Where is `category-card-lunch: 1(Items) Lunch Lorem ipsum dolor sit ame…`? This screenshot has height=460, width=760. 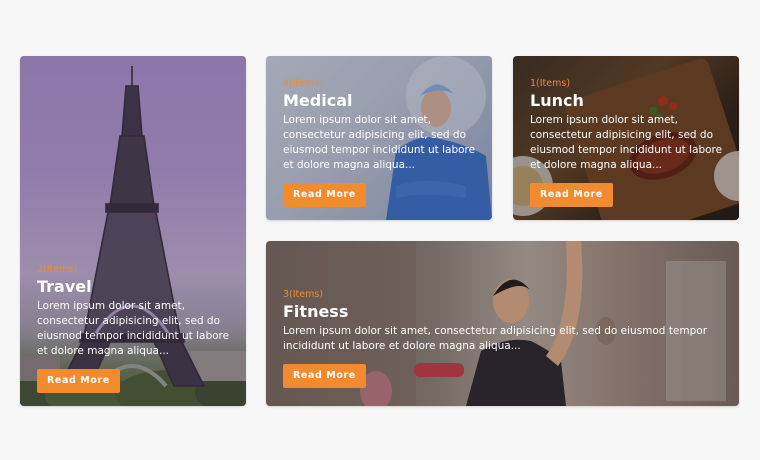
category-card-lunch: 1(Items) Lunch Lorem ipsum dolor sit ame… is located at coordinates (626, 138).